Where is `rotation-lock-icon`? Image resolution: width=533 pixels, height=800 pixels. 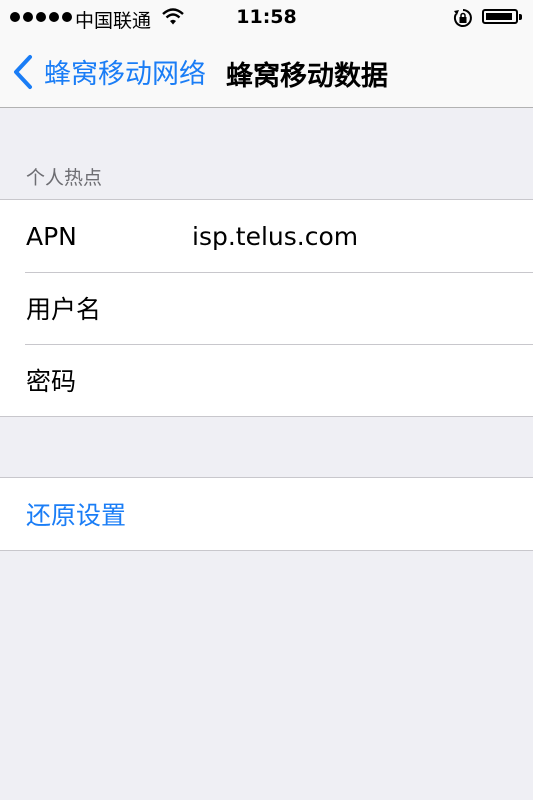
rotation-lock-icon is located at coordinates (462, 18).